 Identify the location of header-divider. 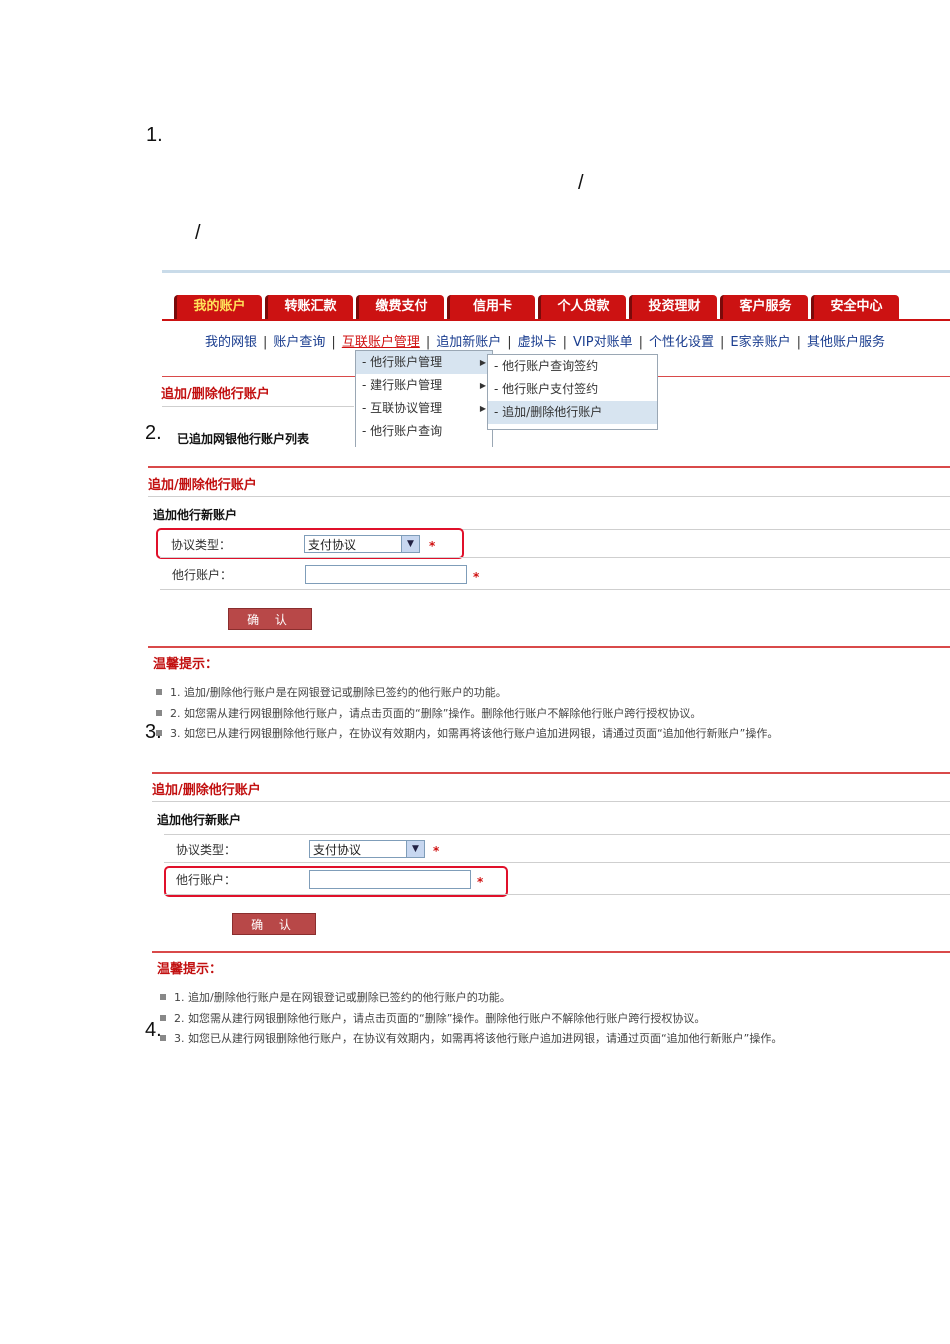
(556, 271).